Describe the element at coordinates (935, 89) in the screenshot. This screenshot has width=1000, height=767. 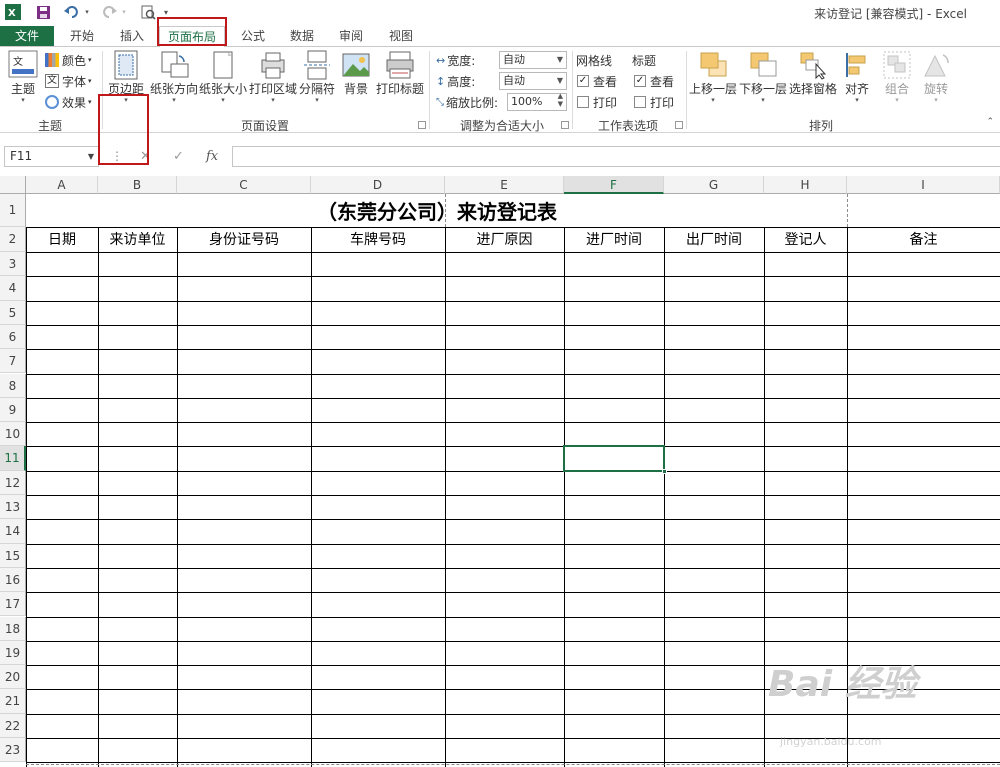
I see `rotate-label: 旋转` at that location.